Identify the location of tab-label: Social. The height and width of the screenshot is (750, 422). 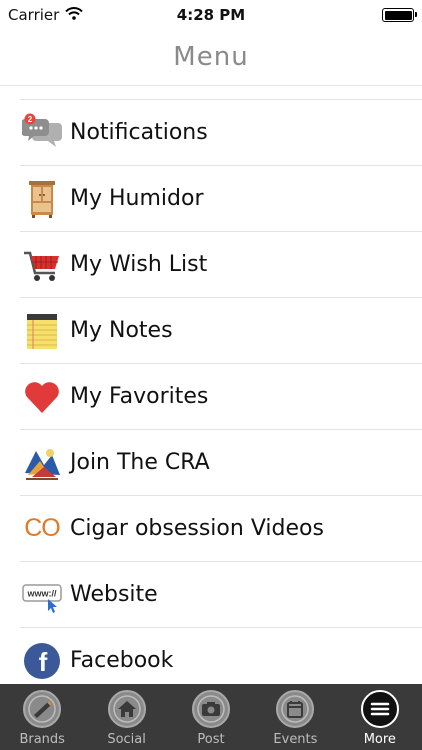
(126, 739).